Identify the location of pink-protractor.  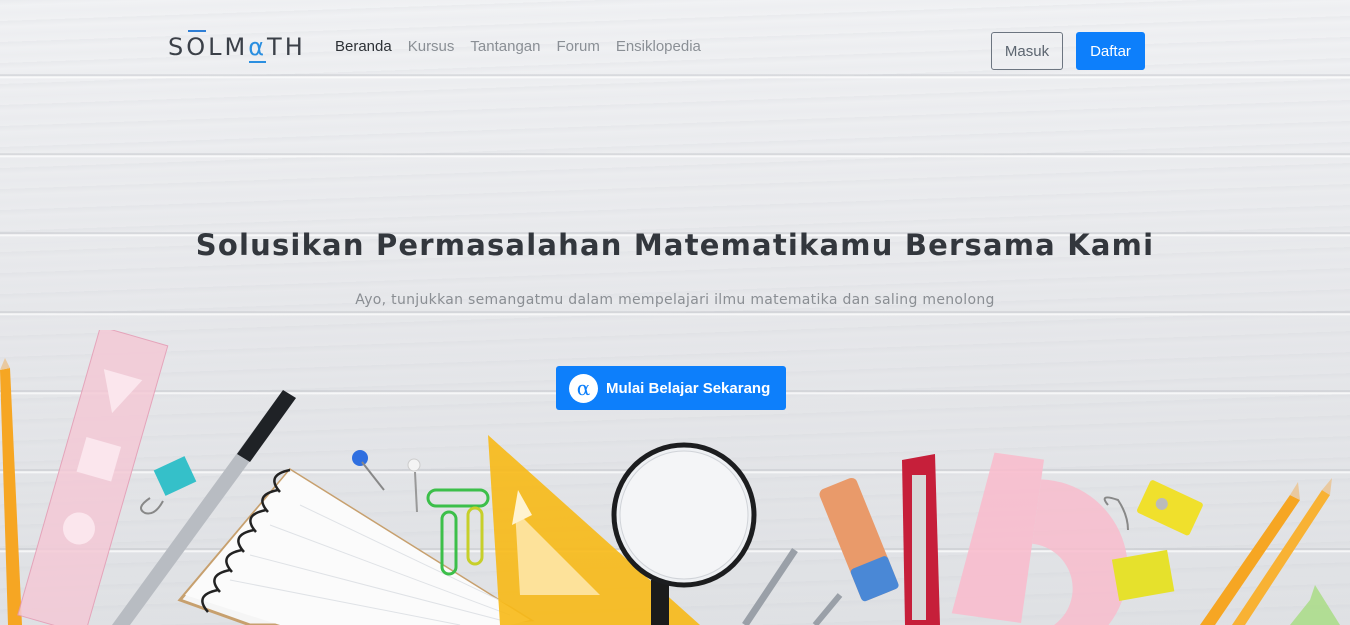
(1039, 538).